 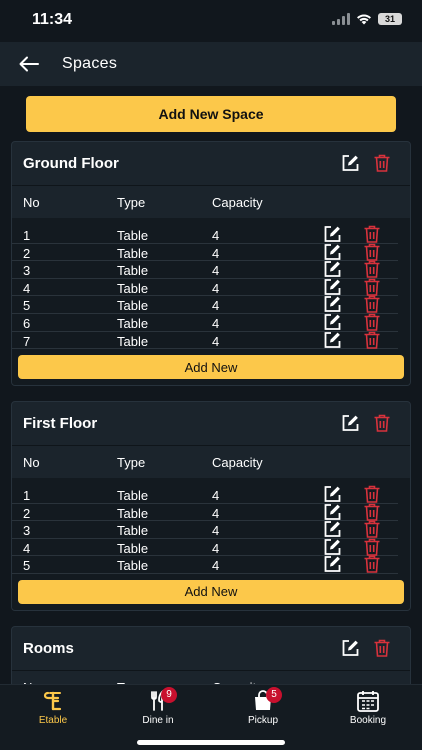 I want to click on app-header: Spaces, so click(x=211, y=64).